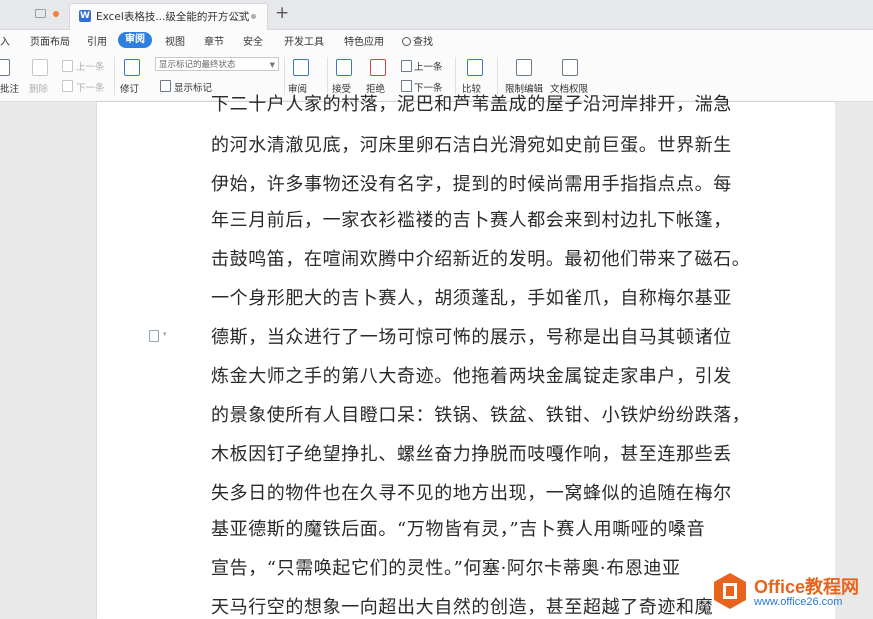  What do you see at coordinates (5, 67) in the screenshot?
I see `comment-icon` at bounding box center [5, 67].